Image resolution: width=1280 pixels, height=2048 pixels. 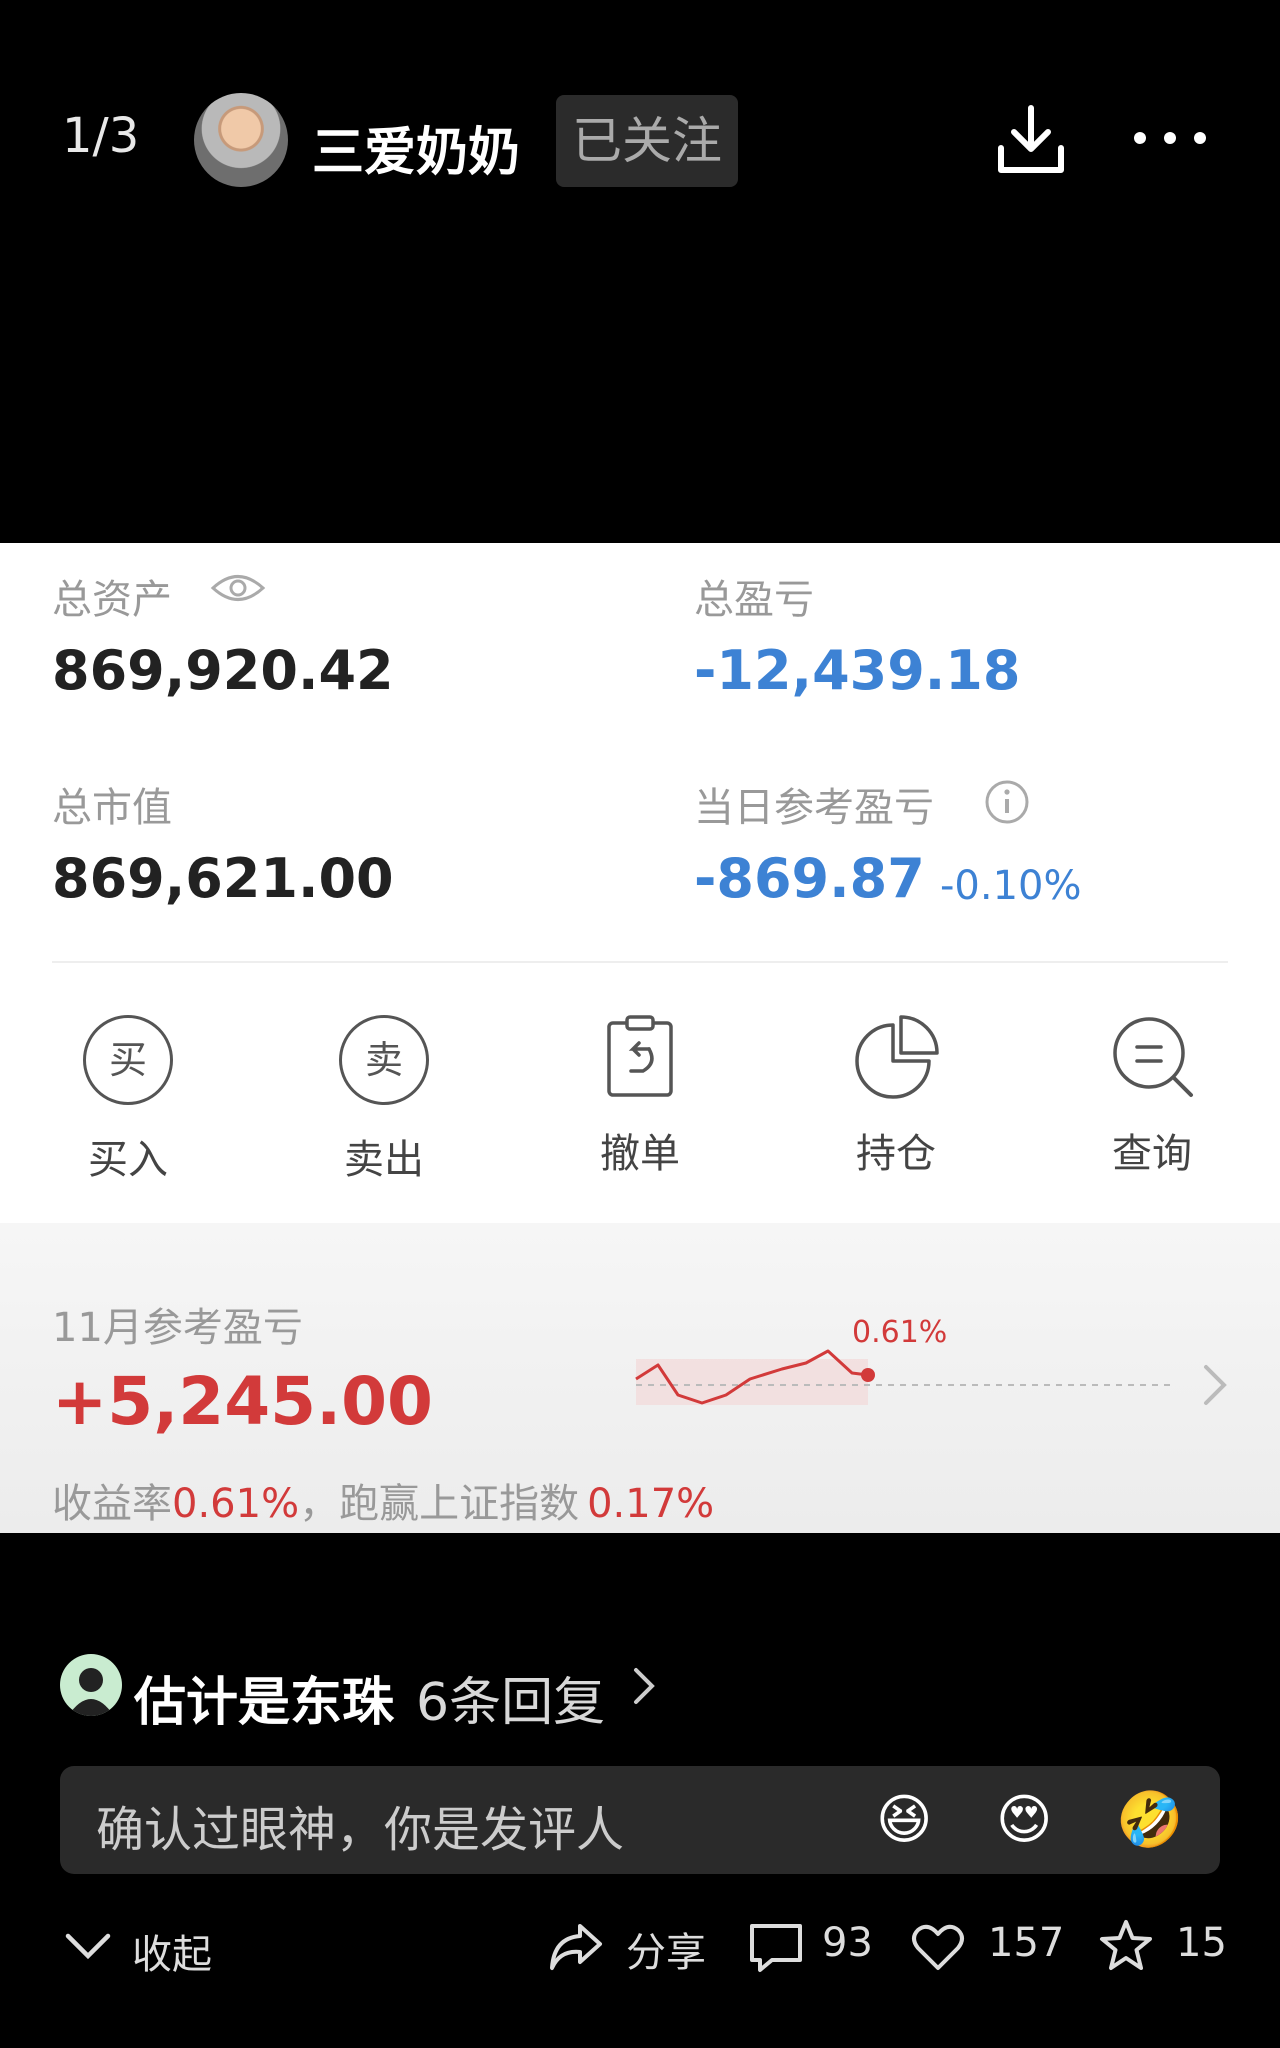 I want to click on collapse-button: 收起, so click(x=172, y=1951).